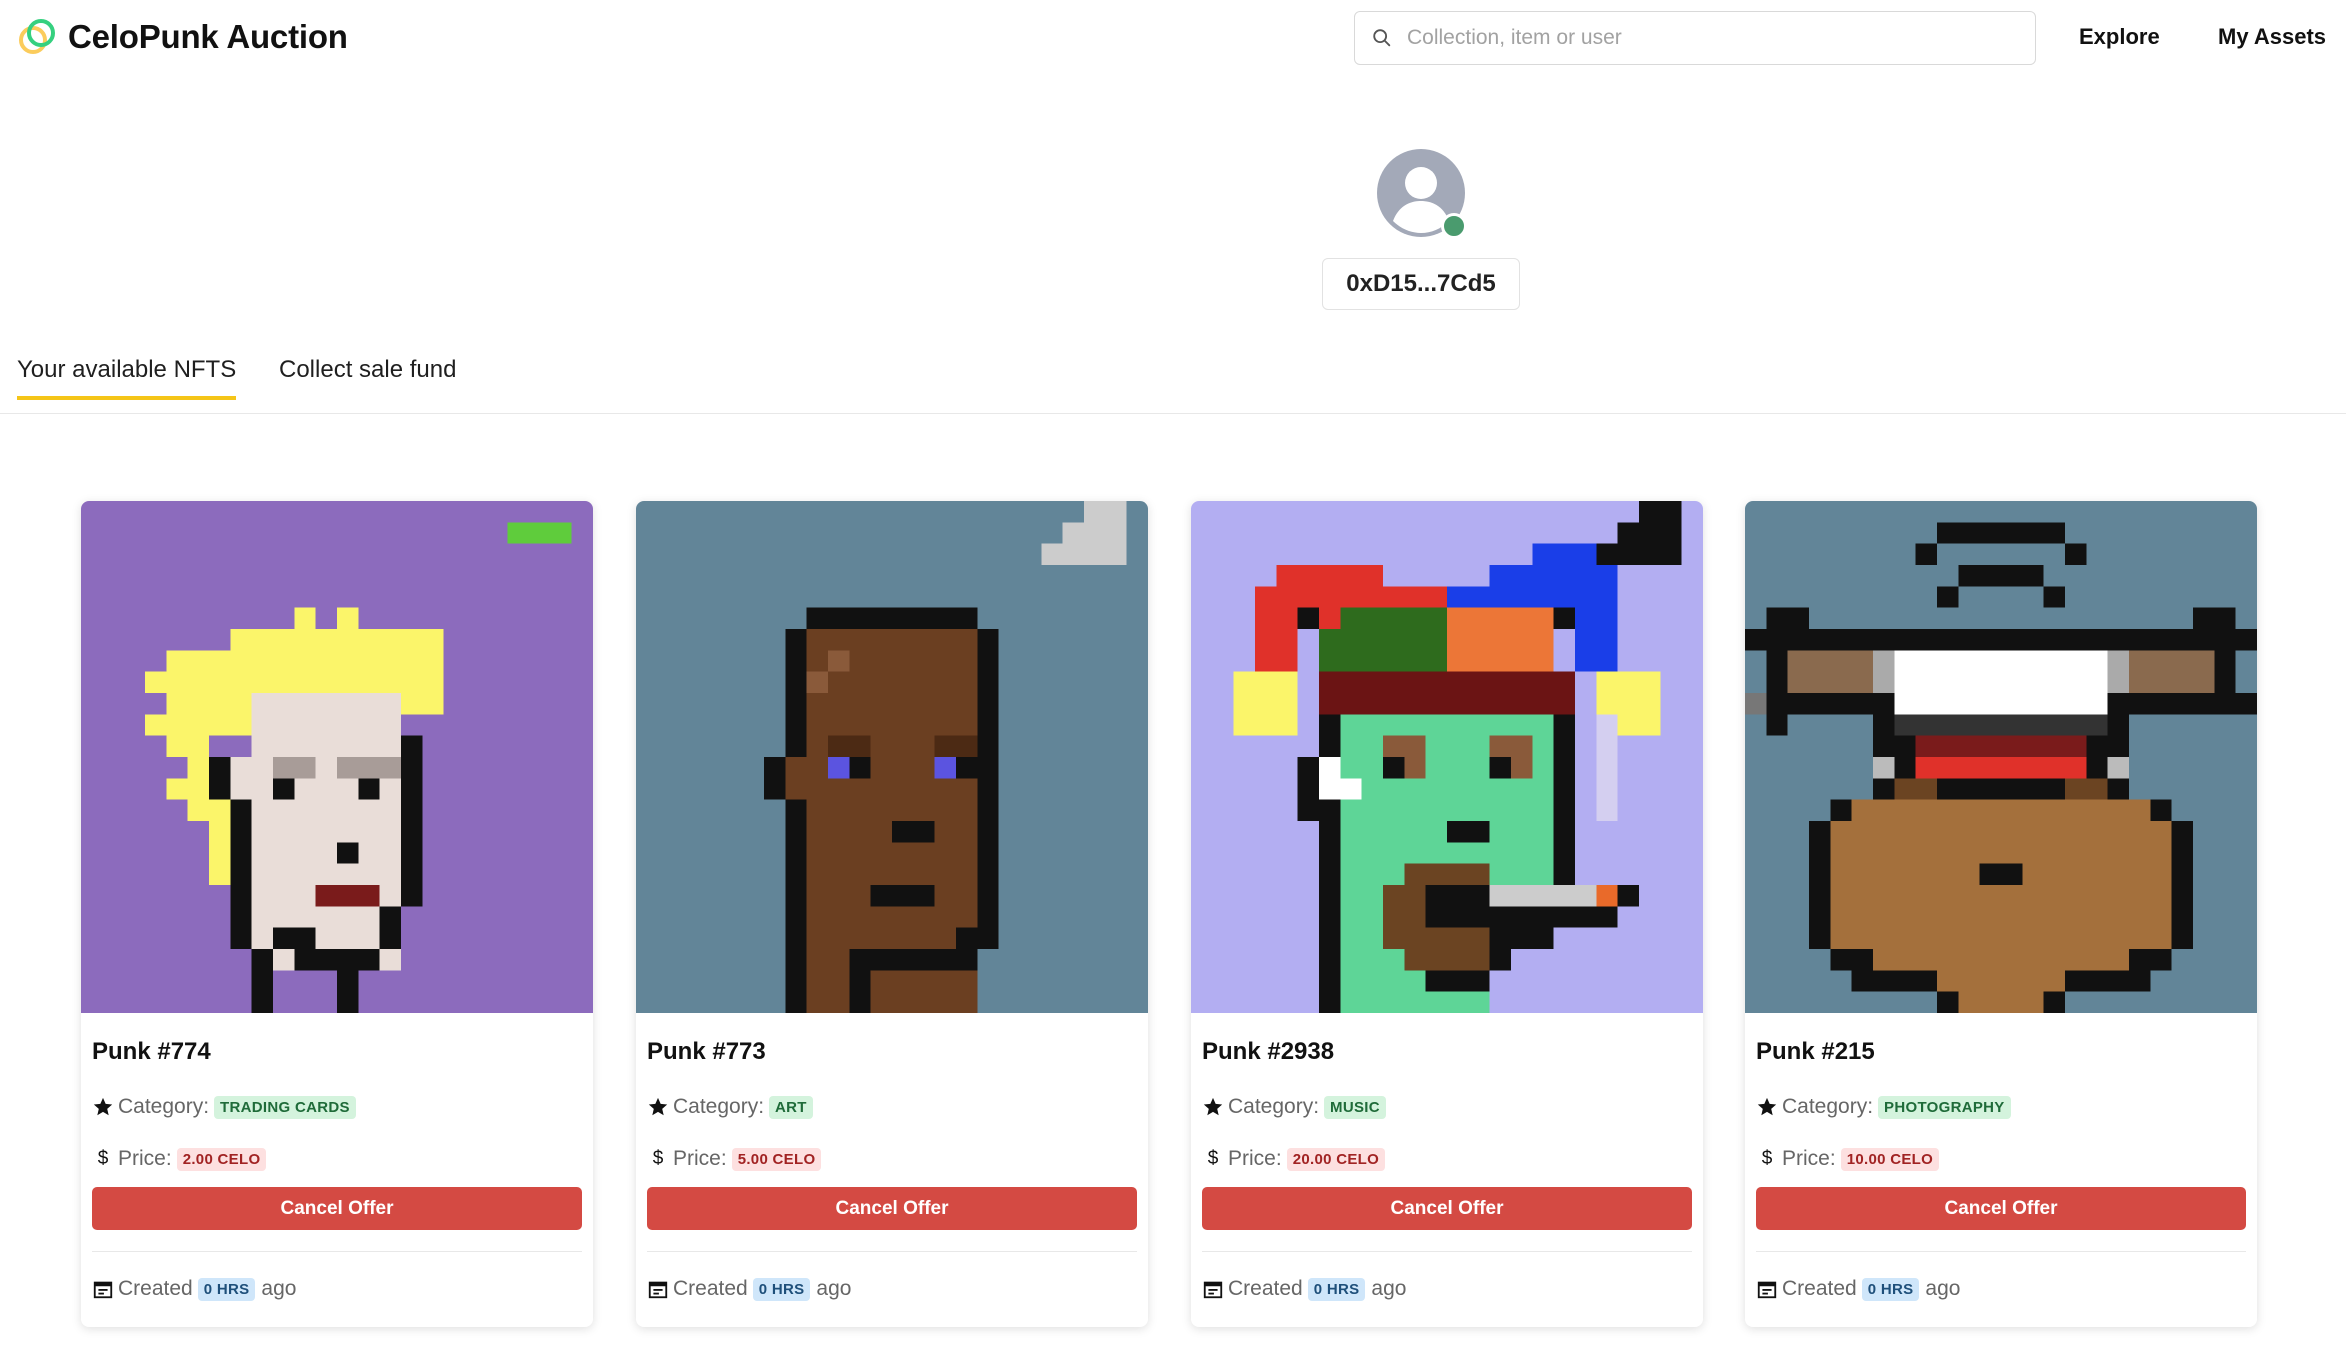 The height and width of the screenshot is (1350, 2346). What do you see at coordinates (285, 1107) in the screenshot?
I see `category-badge: TRADING CARDS` at bounding box center [285, 1107].